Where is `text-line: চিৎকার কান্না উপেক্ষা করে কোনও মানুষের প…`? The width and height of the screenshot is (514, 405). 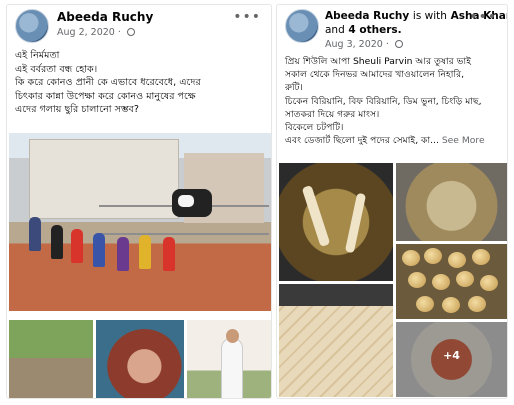 text-line: চিৎকার কান্না উপেক্ষা করে কোনও মানুষের প… is located at coordinates (105, 96).